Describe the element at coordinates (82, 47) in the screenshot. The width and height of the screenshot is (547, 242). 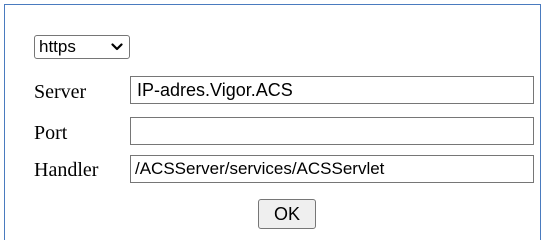
I see `protocol-select: https` at that location.